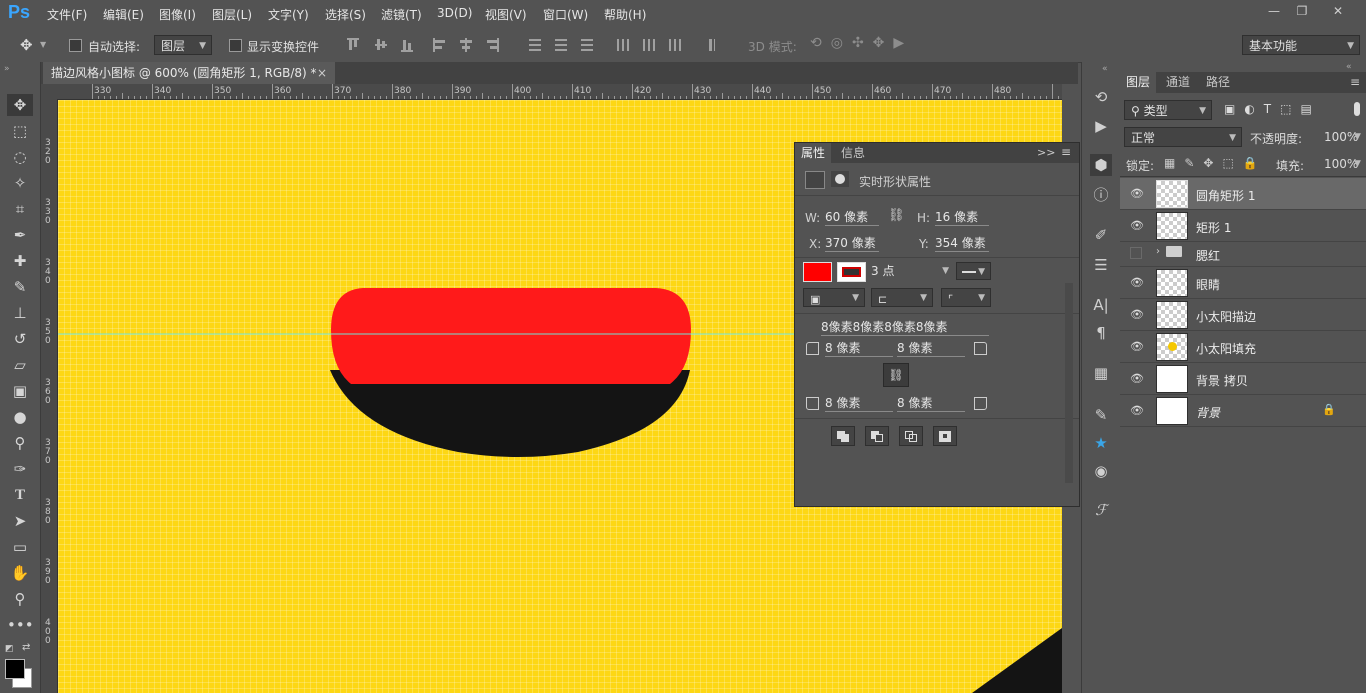 The height and width of the screenshot is (693, 1366). I want to click on blend-mode-dropdown: 正常 ▼, so click(1183, 137).